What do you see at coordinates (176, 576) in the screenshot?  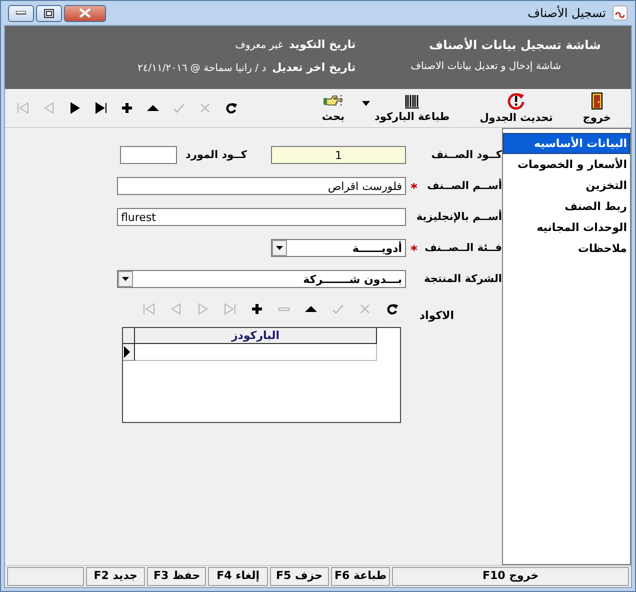 I see `status-cell: حفظ F3` at bounding box center [176, 576].